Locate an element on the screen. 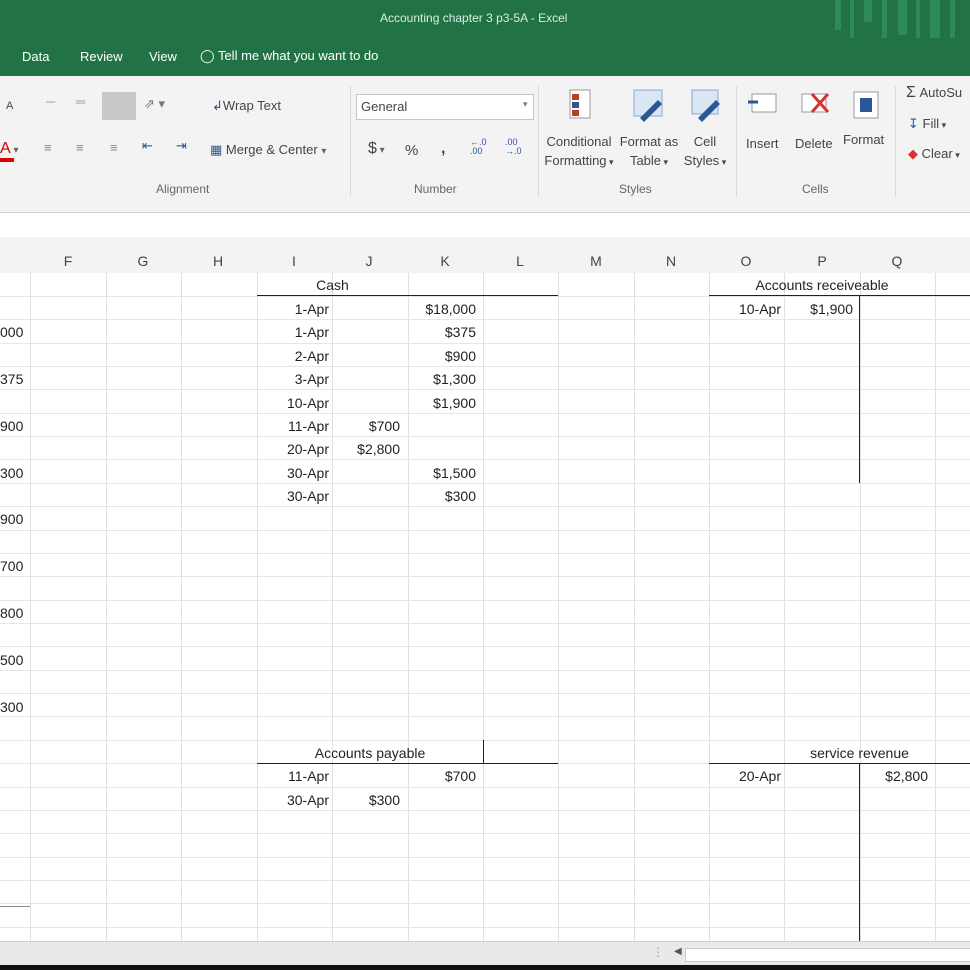 The height and width of the screenshot is (970, 970). align-center-icon: ≡ is located at coordinates (80, 147).